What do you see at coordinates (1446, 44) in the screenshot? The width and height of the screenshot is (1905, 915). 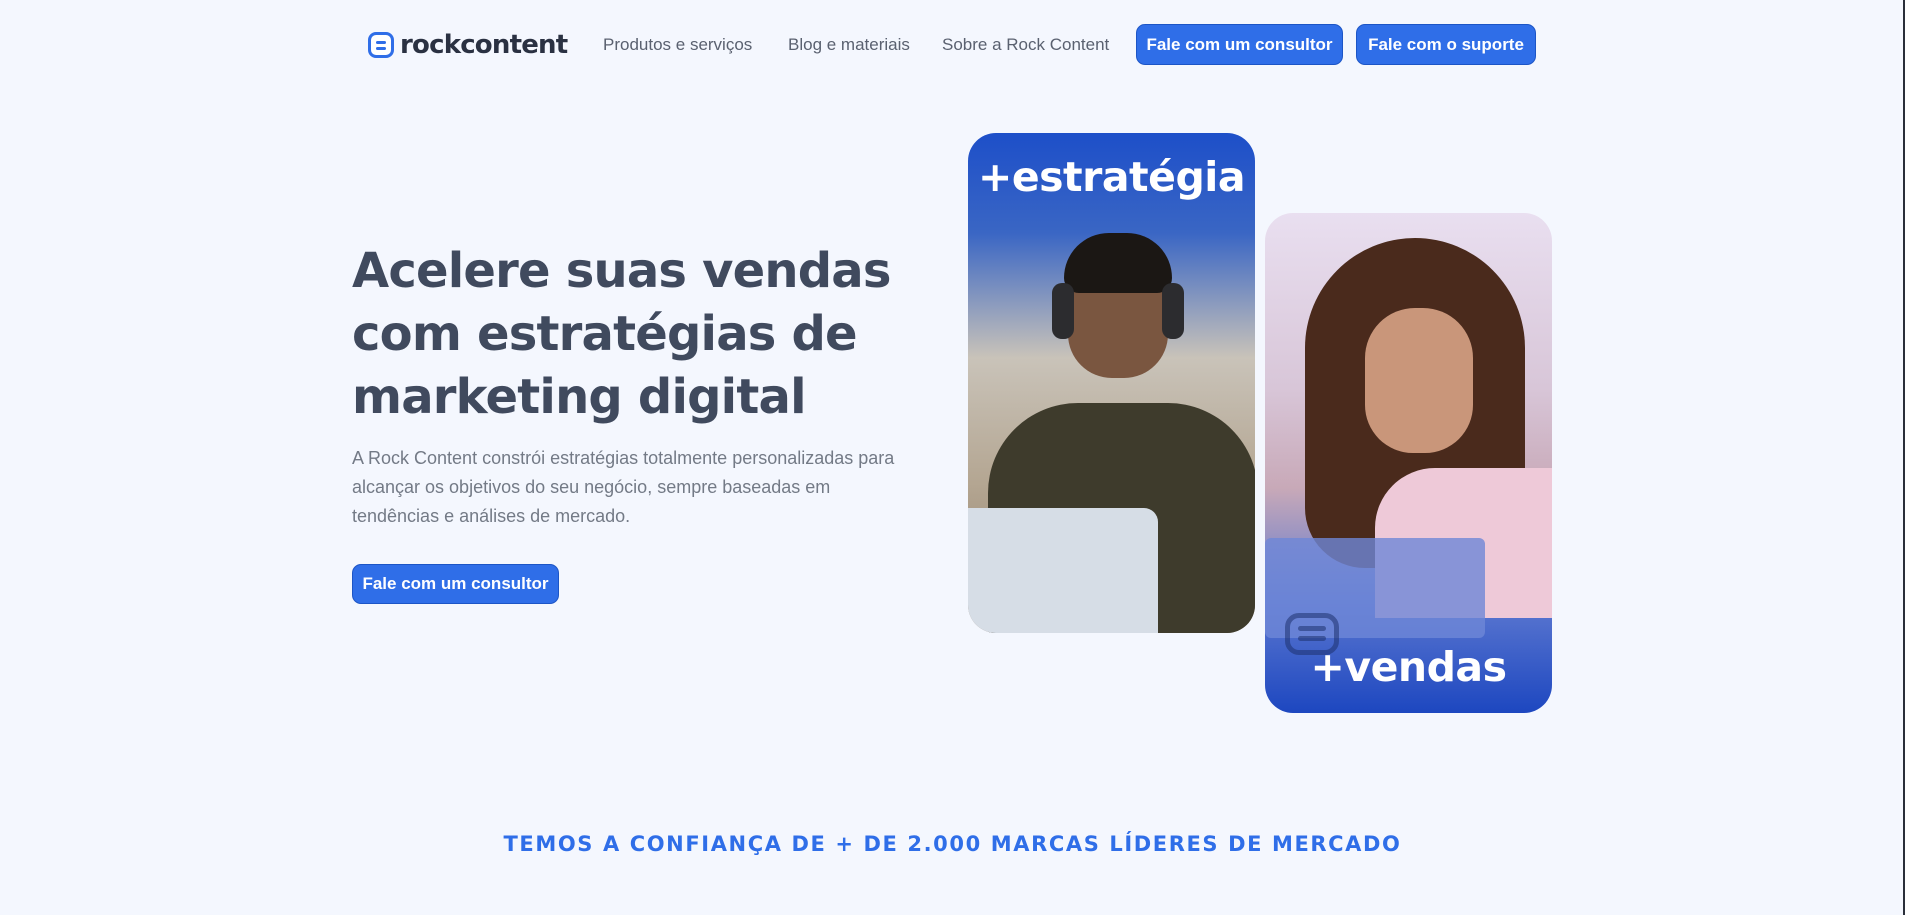 I see `talk-to-support-button: Fale com o suporte` at bounding box center [1446, 44].